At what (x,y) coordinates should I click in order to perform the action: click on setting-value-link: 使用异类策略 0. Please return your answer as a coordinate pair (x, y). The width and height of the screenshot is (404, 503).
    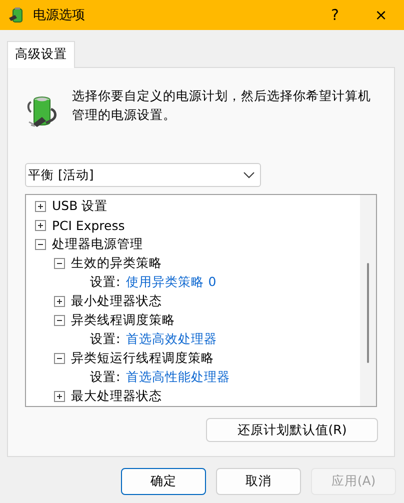
    Looking at the image, I should click on (171, 282).